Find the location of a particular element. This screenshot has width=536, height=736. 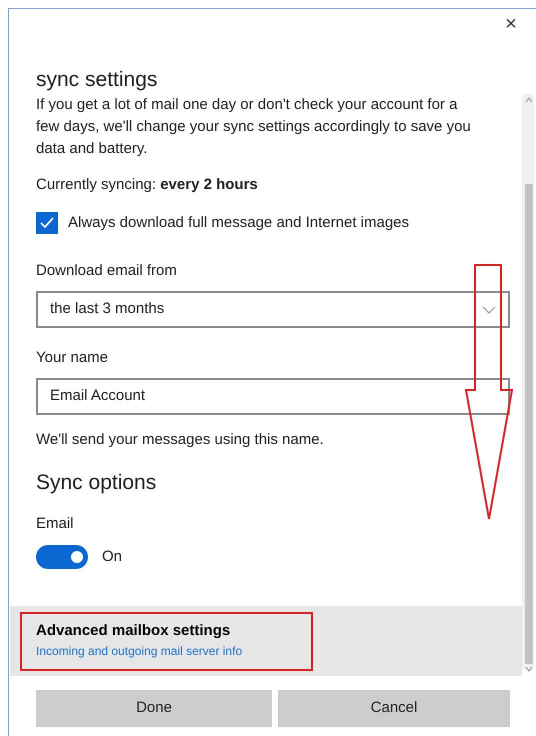

dropdown: the last 3 months is located at coordinates (273, 309).